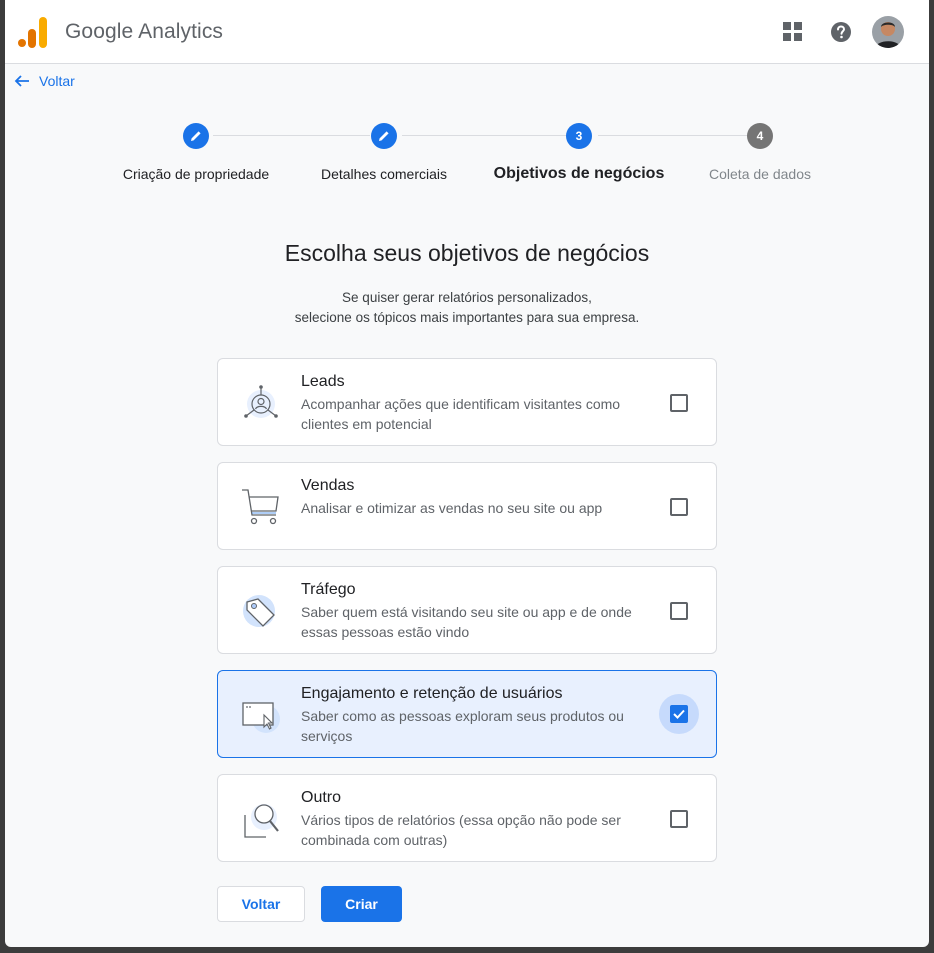 The image size is (934, 953). I want to click on step-1-marker, so click(196, 136).